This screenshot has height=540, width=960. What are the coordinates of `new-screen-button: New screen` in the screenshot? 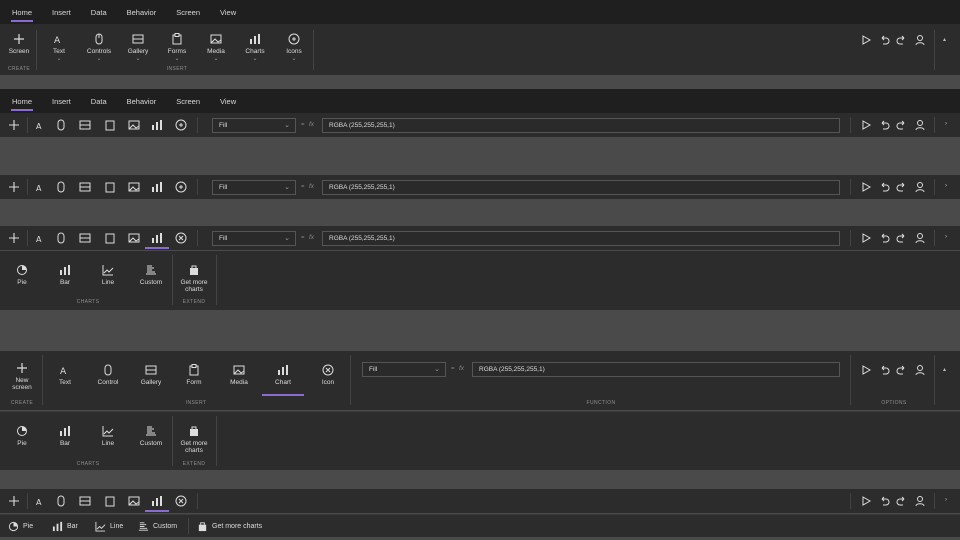 It's located at (22, 376).